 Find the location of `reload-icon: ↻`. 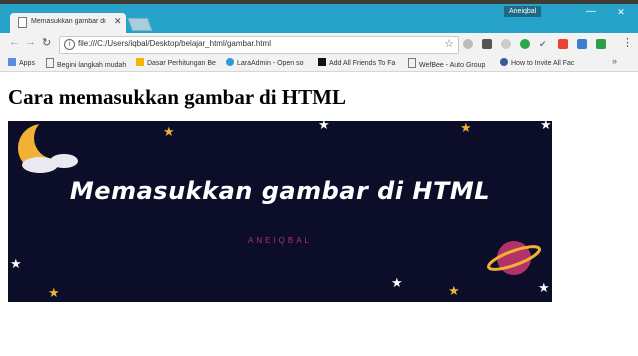

reload-icon: ↻ is located at coordinates (46, 42).